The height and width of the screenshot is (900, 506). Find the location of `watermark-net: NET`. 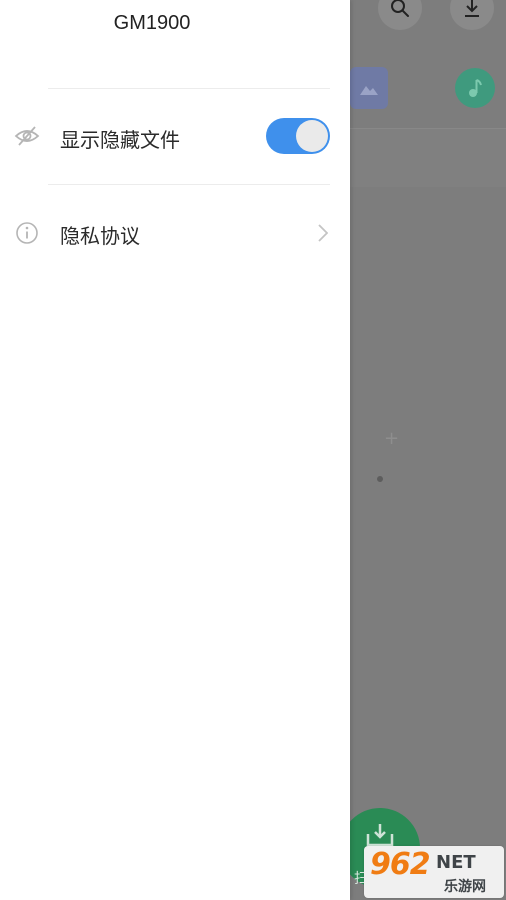

watermark-net: NET is located at coordinates (456, 862).